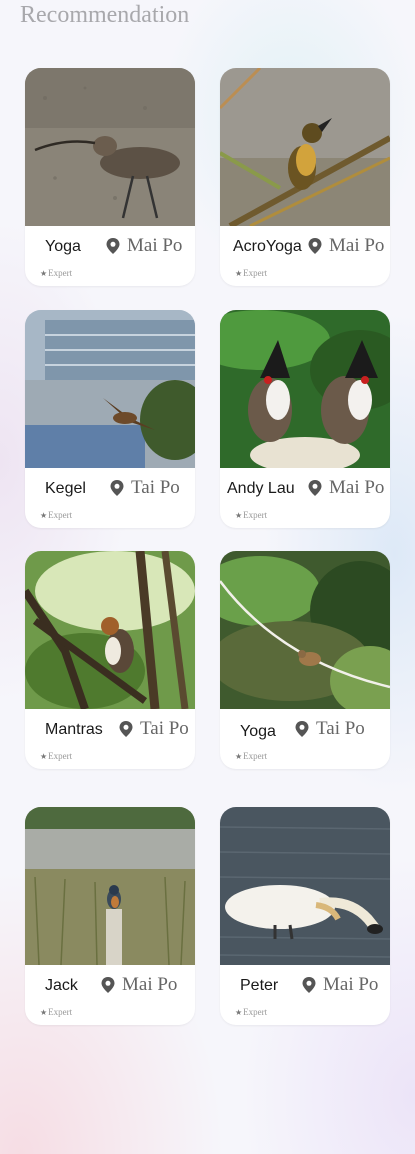  Describe the element at coordinates (74, 729) in the screenshot. I see `card-title: Mantras` at that location.